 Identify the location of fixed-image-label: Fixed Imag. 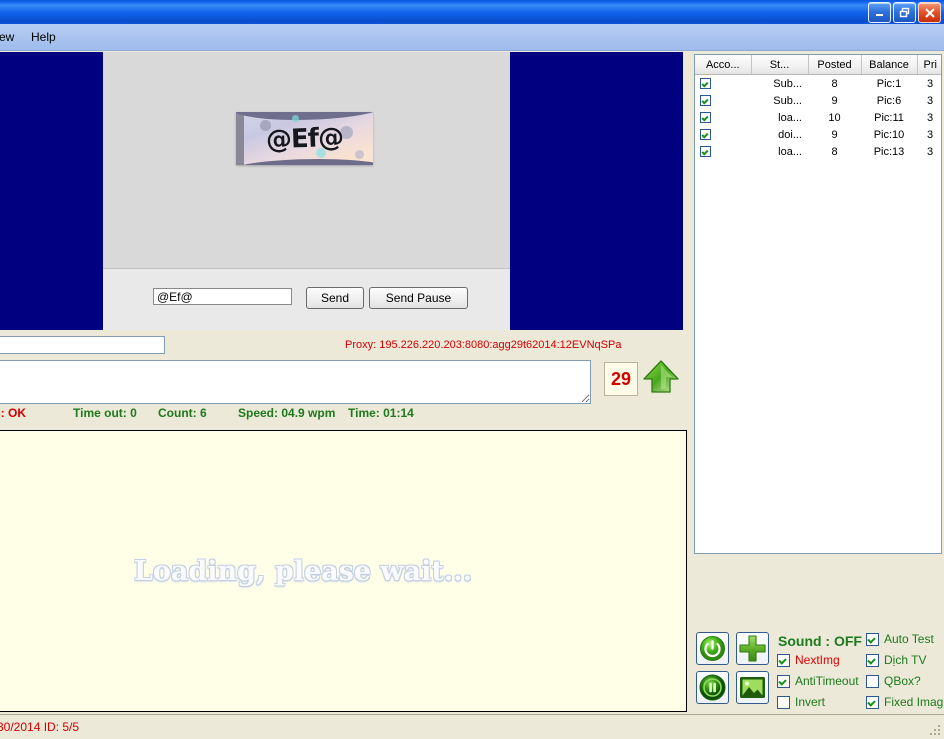
(914, 702).